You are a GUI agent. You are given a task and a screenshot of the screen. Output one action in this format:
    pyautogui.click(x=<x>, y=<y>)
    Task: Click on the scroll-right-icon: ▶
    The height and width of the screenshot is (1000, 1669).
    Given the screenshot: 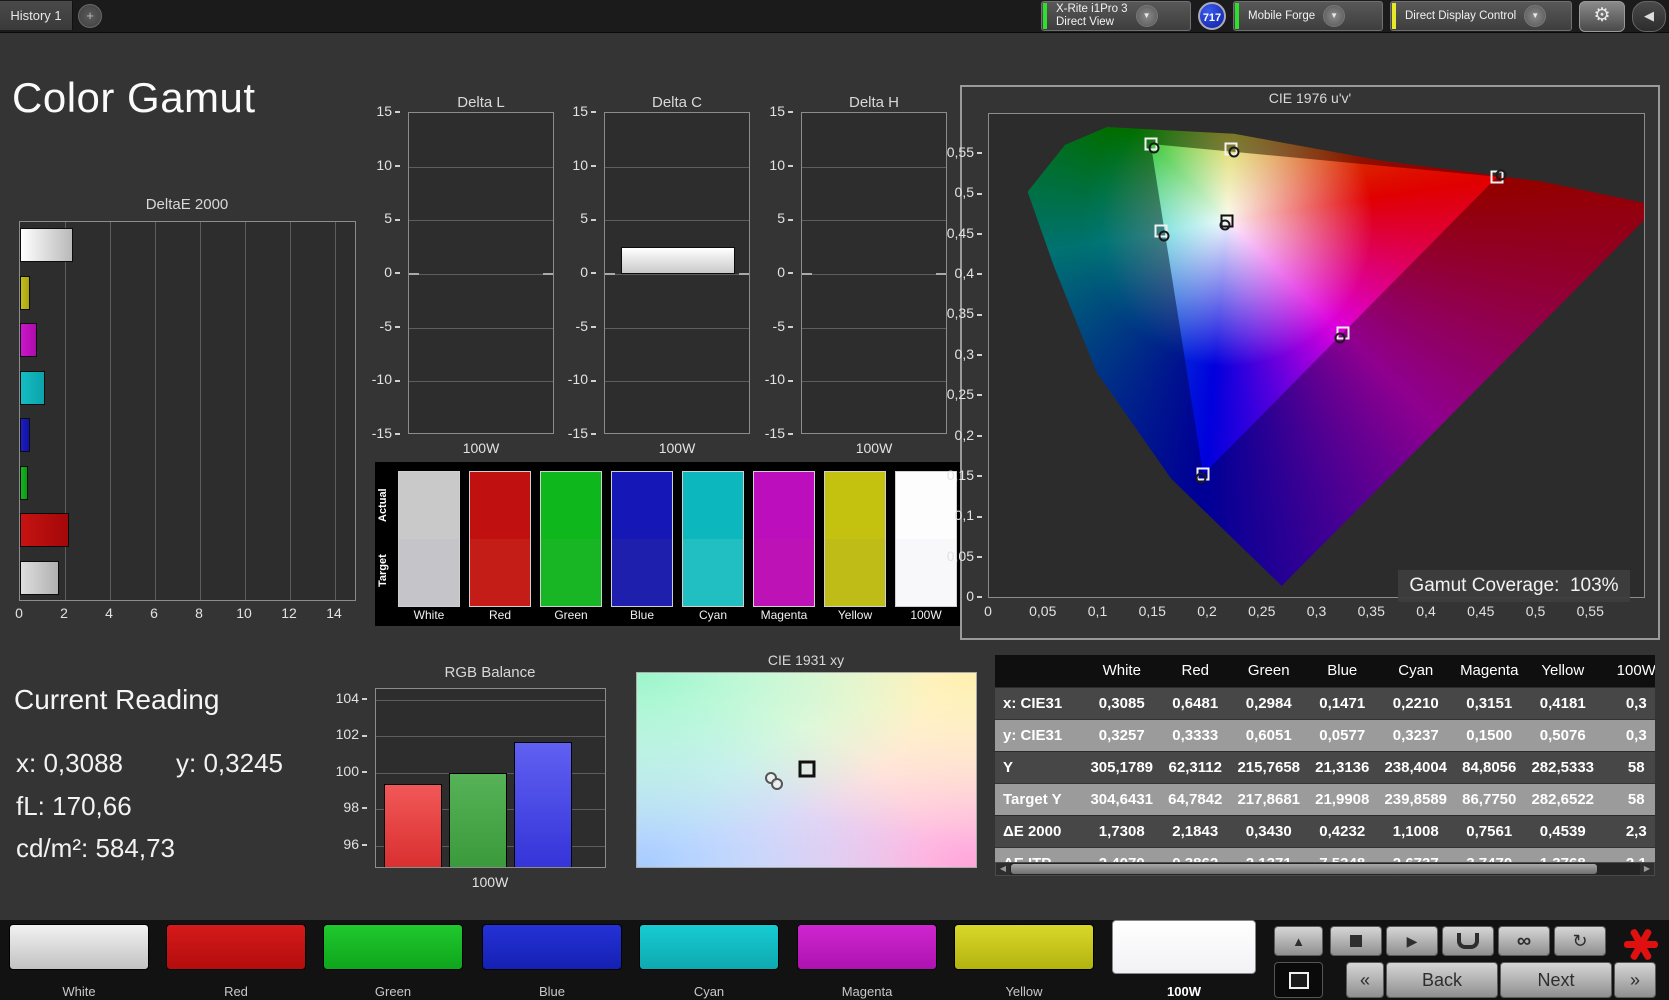 What is the action you would take?
    pyautogui.click(x=1647, y=869)
    